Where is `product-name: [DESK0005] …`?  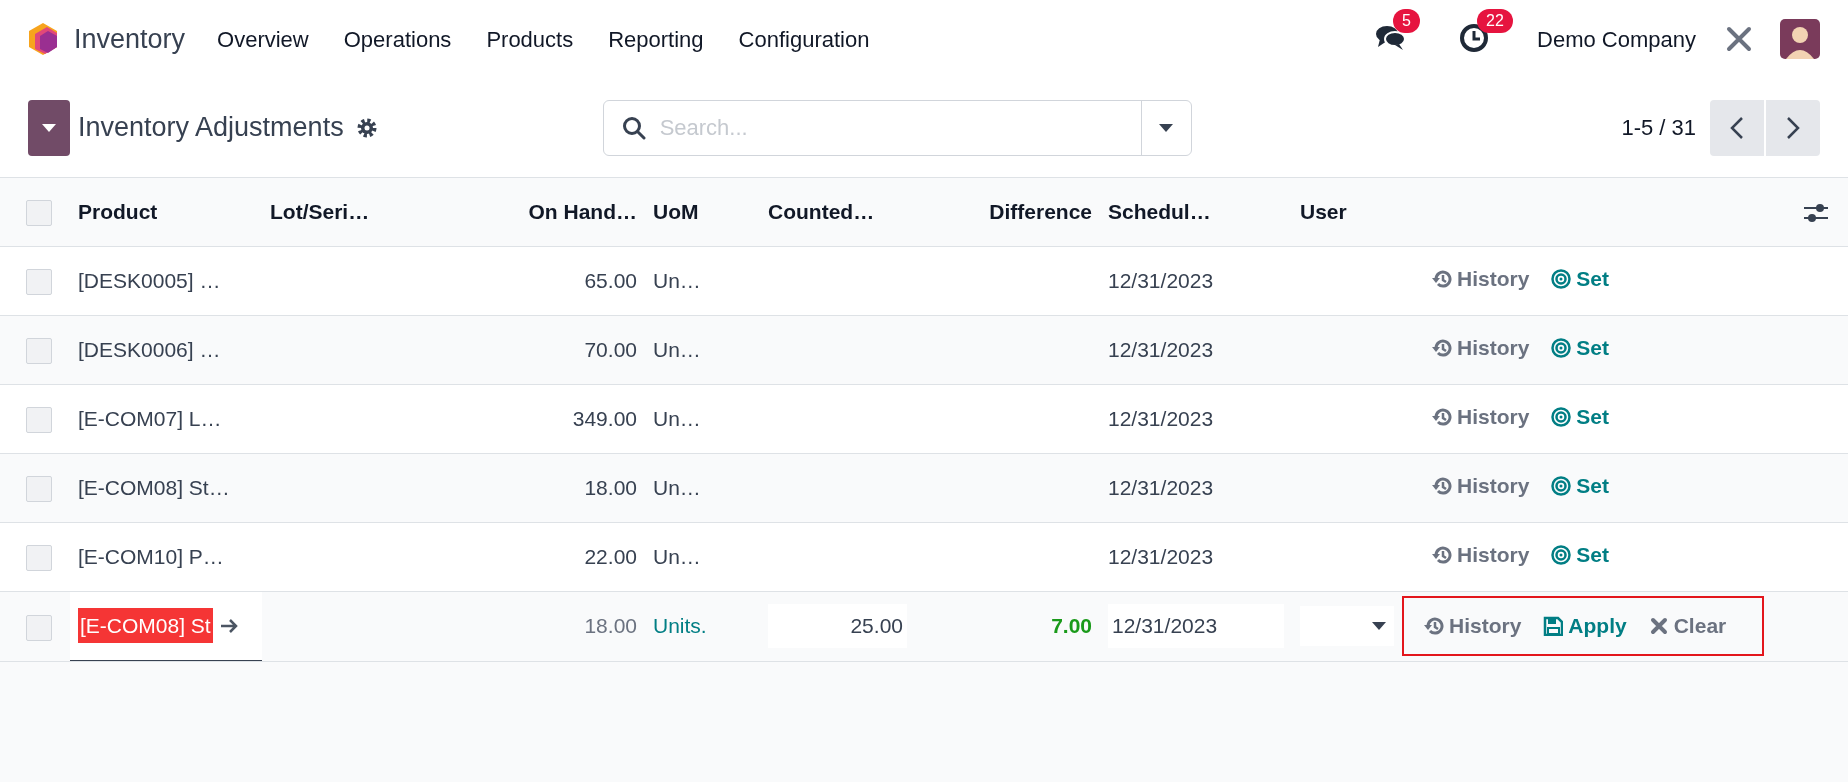
product-name: [DESK0005] … is located at coordinates (149, 280).